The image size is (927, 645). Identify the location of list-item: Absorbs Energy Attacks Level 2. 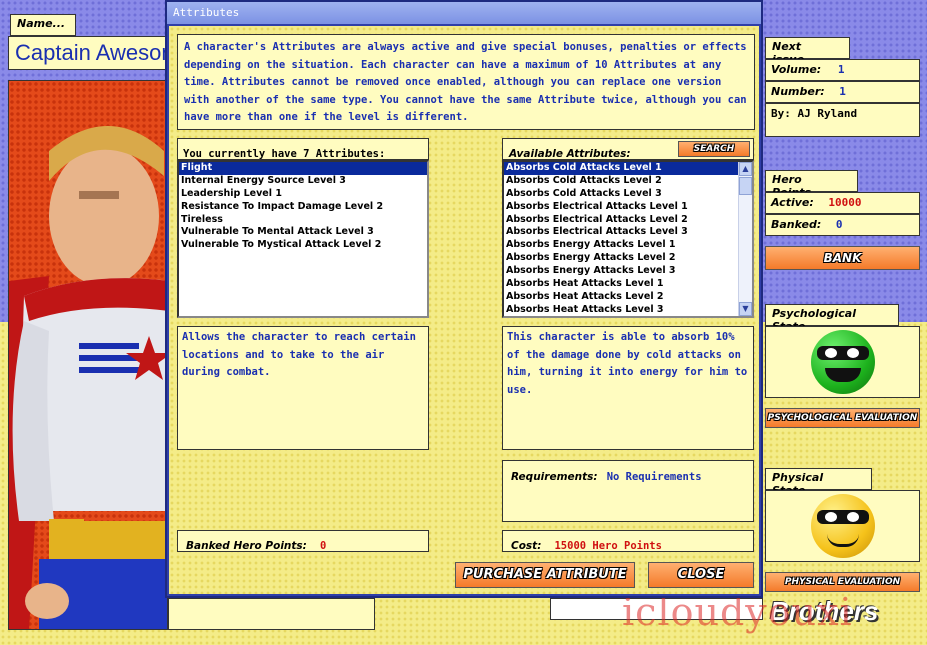
(628, 258).